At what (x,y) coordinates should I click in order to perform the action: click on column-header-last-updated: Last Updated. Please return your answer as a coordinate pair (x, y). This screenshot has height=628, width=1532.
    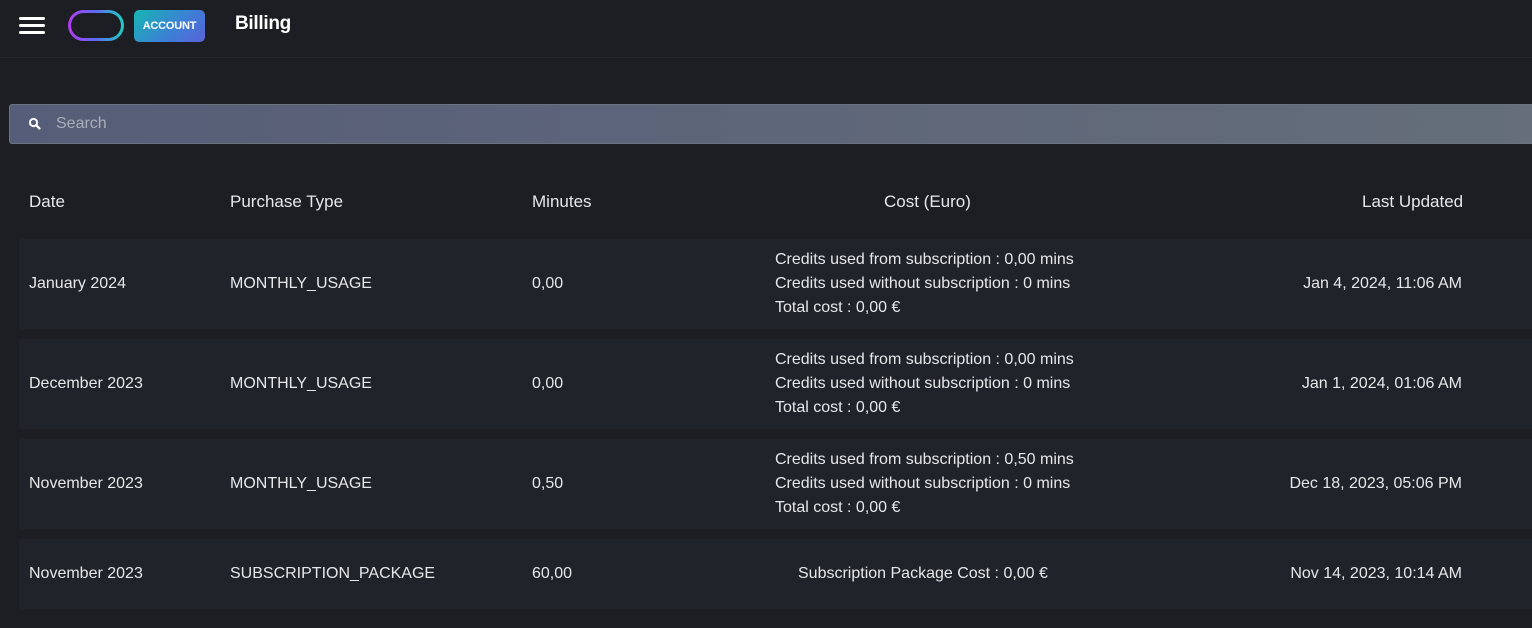
    Looking at the image, I should click on (1412, 202).